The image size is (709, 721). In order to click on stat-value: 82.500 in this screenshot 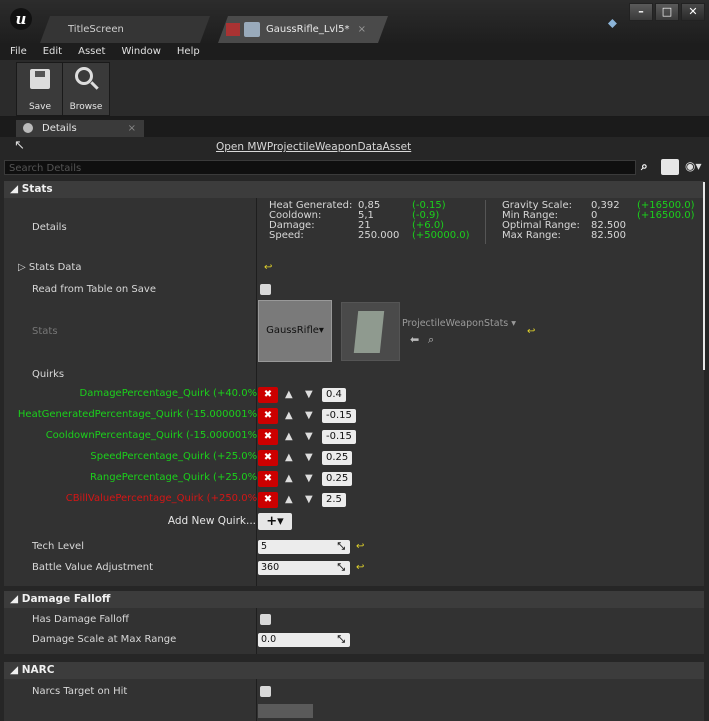, I will do `click(608, 235)`.